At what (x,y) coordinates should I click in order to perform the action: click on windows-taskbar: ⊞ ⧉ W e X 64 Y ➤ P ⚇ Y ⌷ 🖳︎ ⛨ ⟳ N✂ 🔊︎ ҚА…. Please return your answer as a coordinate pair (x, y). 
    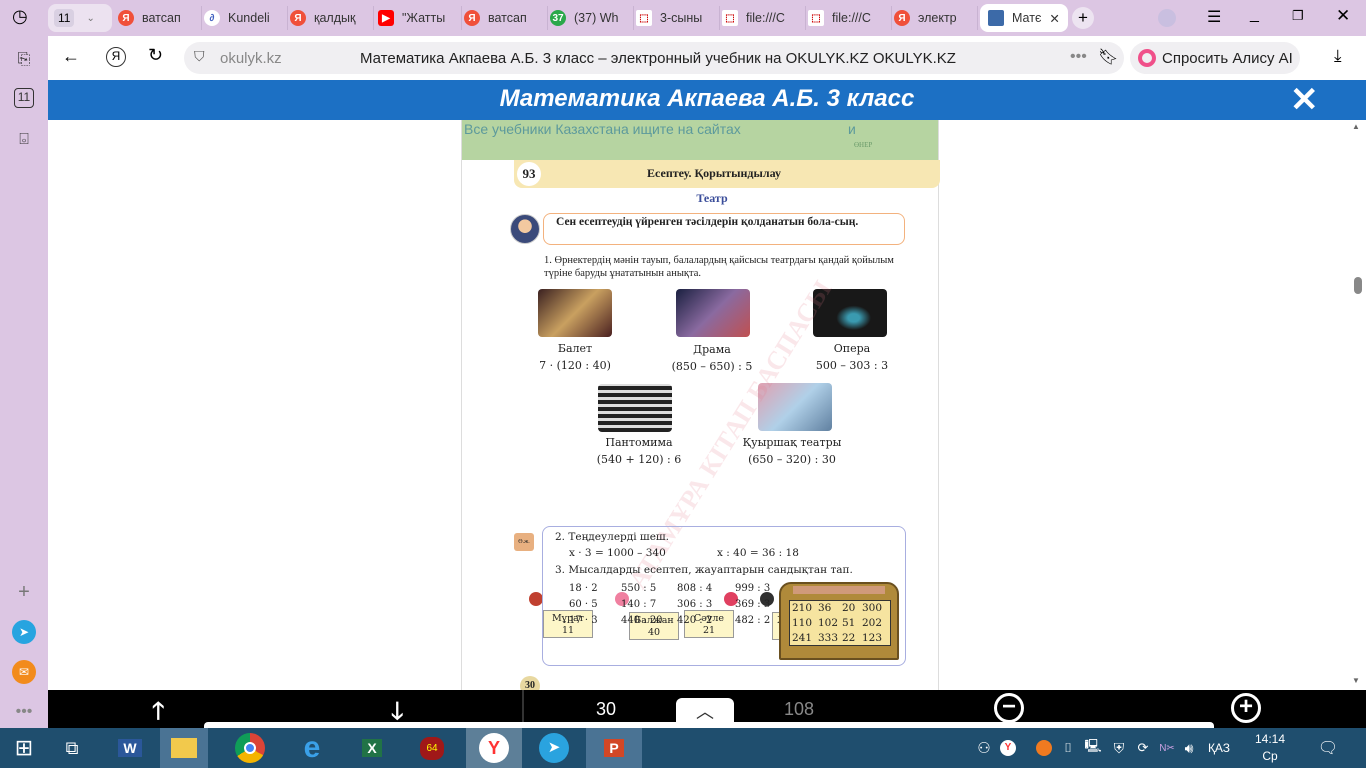
    Looking at the image, I should click on (683, 754).